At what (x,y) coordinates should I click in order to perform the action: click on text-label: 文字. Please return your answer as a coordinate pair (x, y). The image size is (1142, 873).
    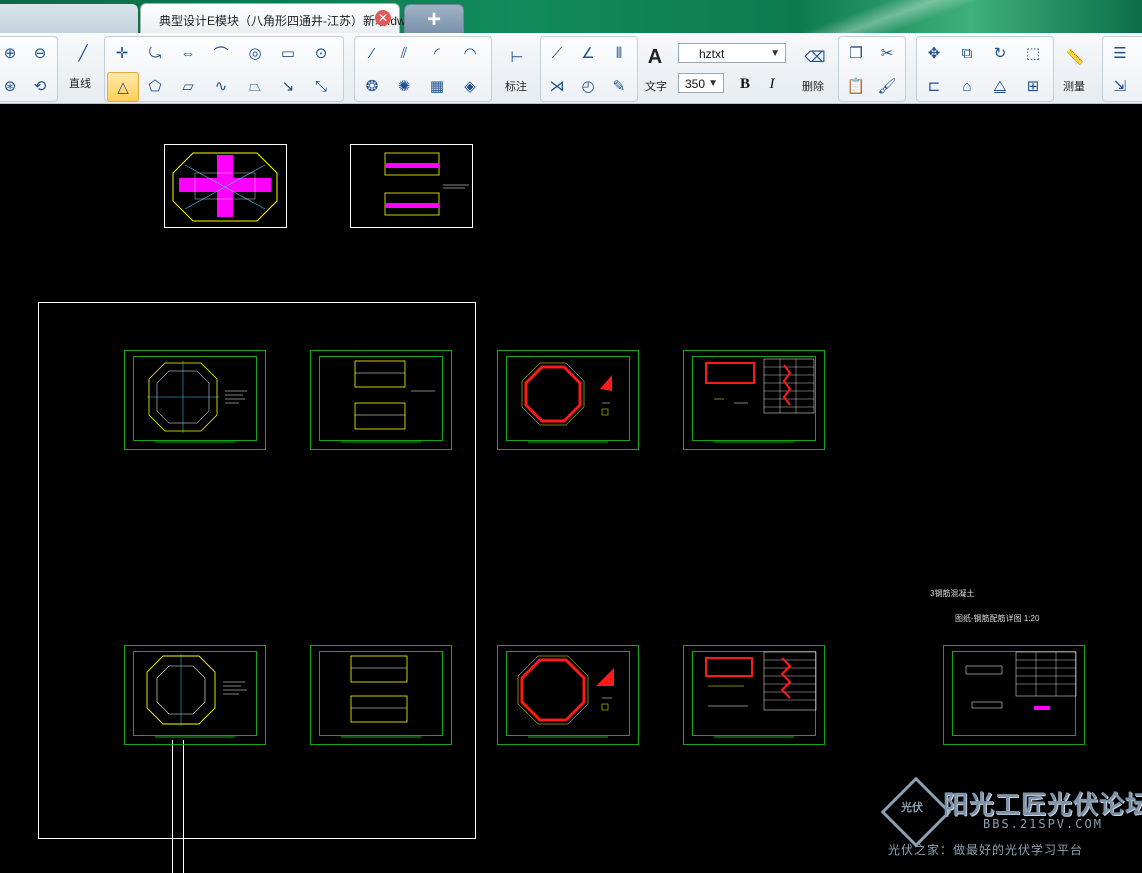
    Looking at the image, I should click on (656, 87).